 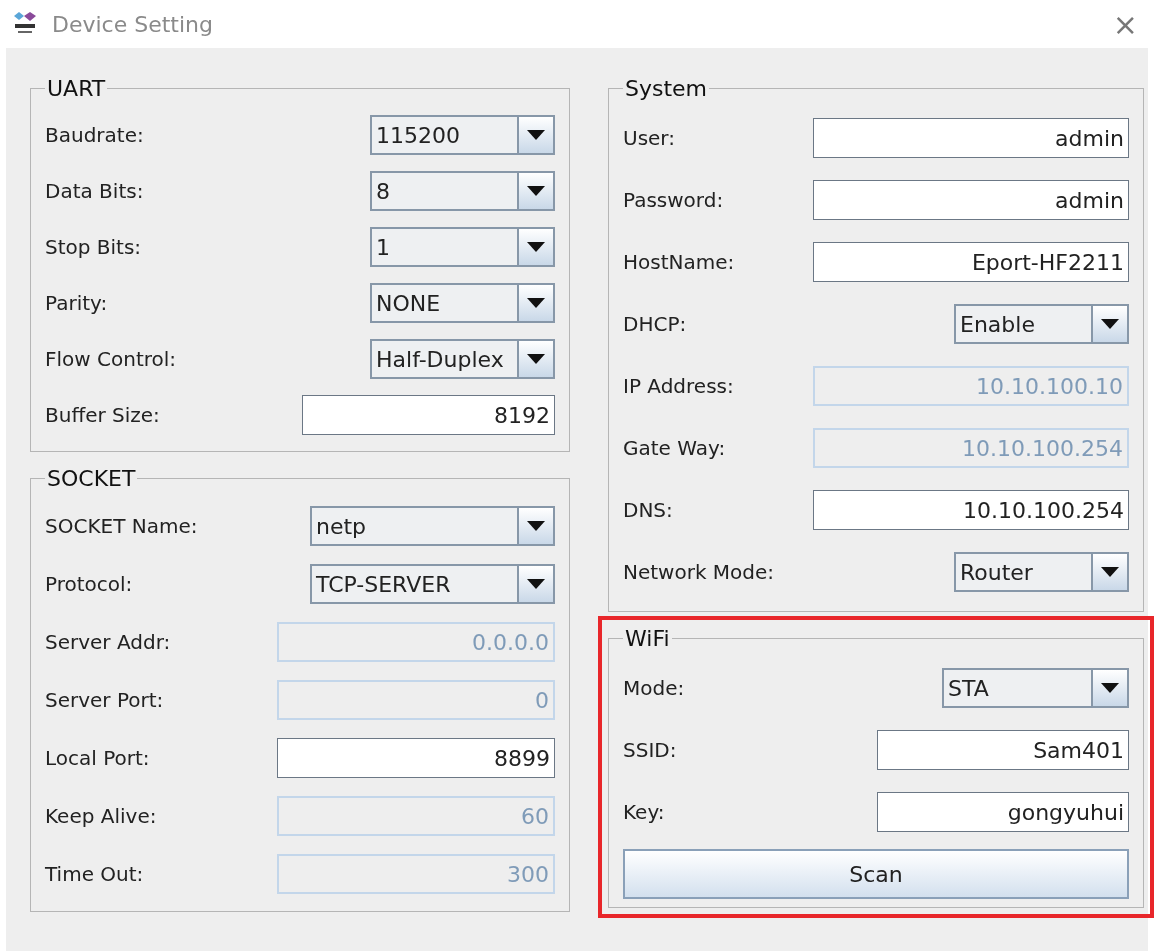 What do you see at coordinates (649, 138) in the screenshot?
I see `field-label: User:` at bounding box center [649, 138].